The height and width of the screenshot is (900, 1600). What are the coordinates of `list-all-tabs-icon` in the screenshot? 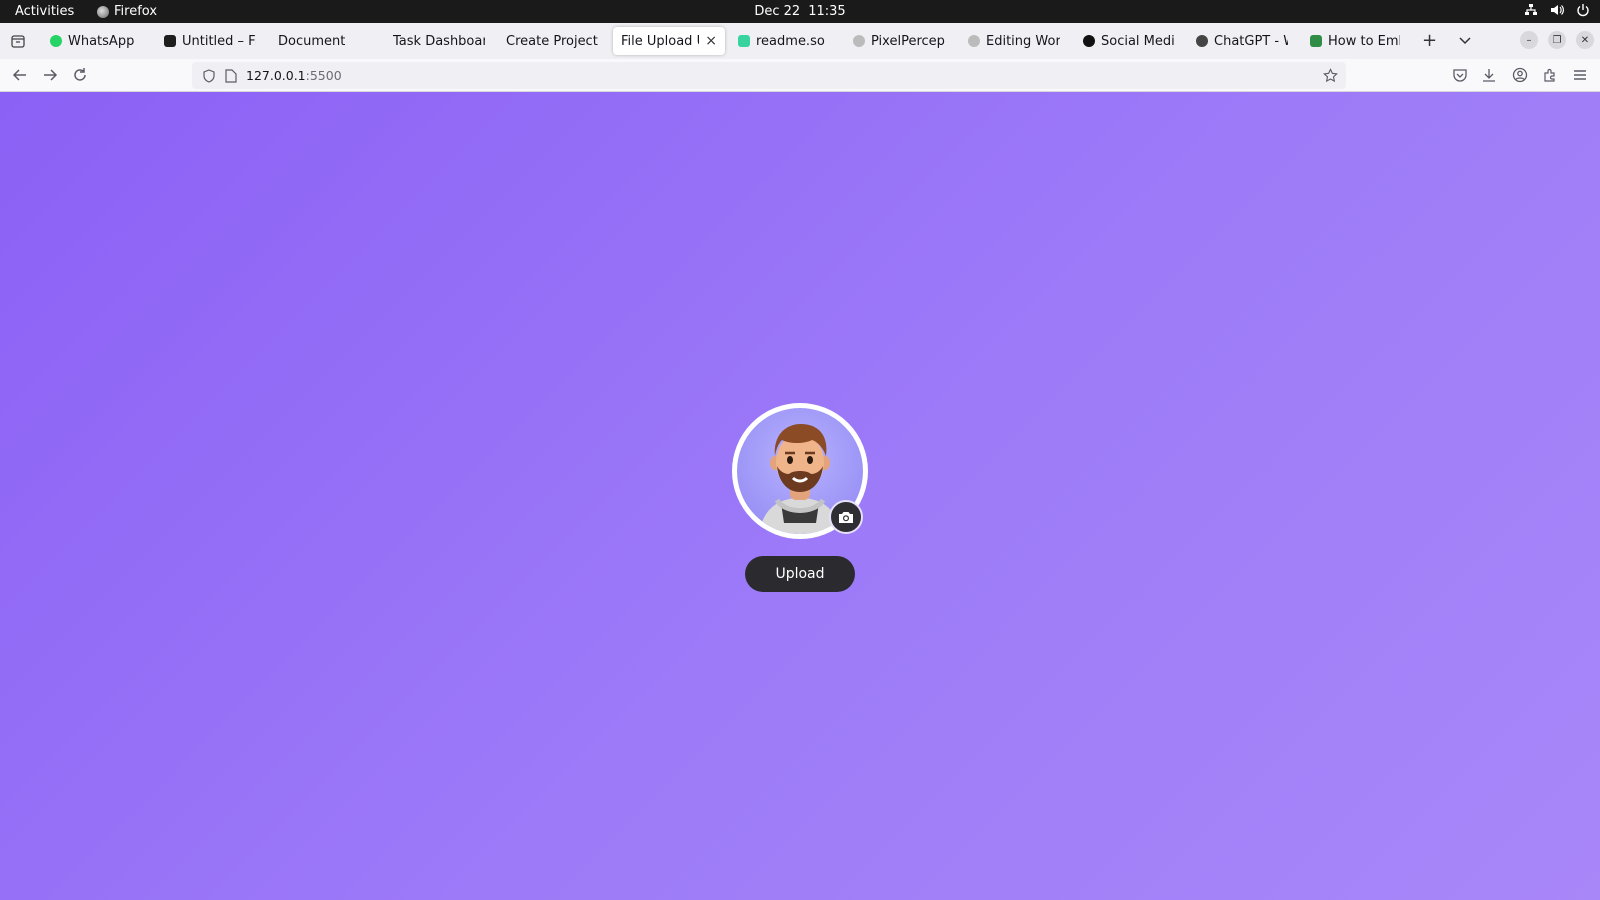 It's located at (1465, 40).